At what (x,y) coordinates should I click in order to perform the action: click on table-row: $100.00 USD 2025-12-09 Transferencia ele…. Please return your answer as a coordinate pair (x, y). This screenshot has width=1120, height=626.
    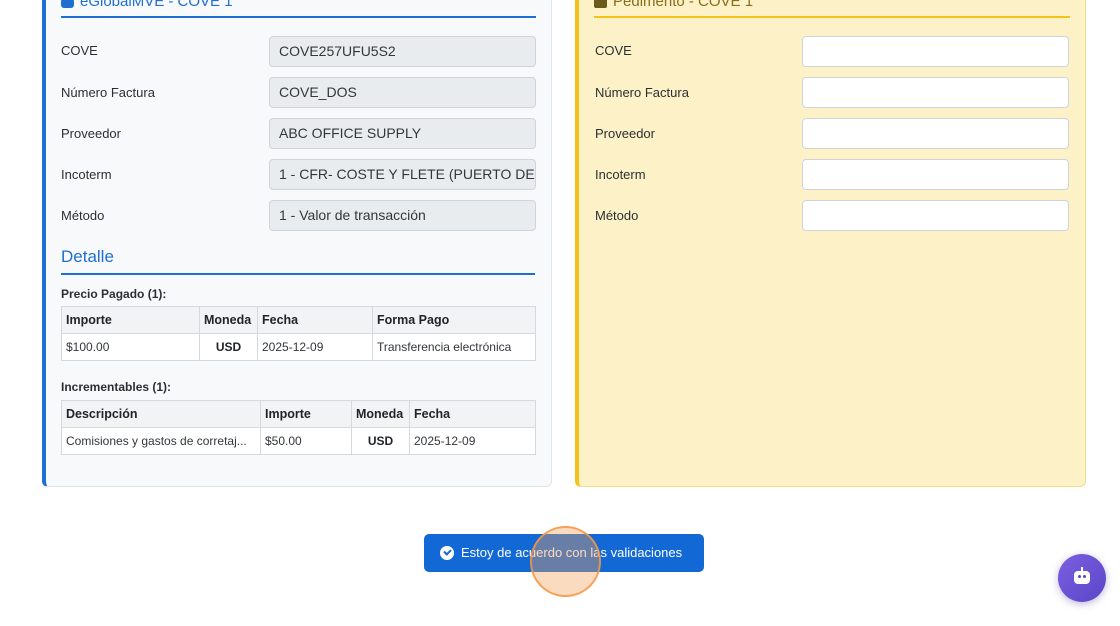
    Looking at the image, I should click on (298, 347).